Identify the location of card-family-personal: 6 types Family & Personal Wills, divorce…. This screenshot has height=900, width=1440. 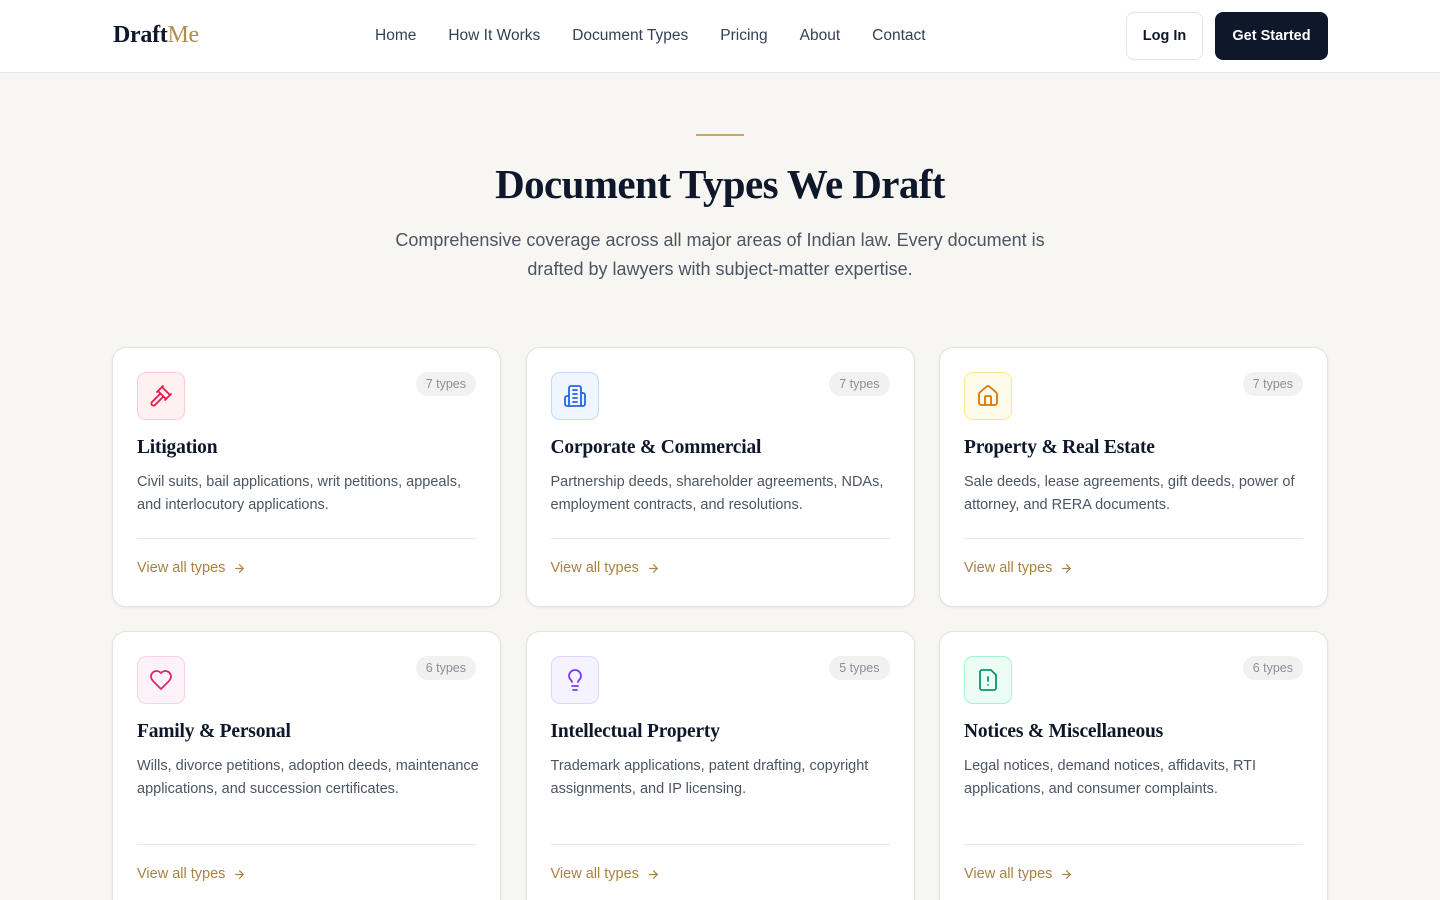
(306, 765).